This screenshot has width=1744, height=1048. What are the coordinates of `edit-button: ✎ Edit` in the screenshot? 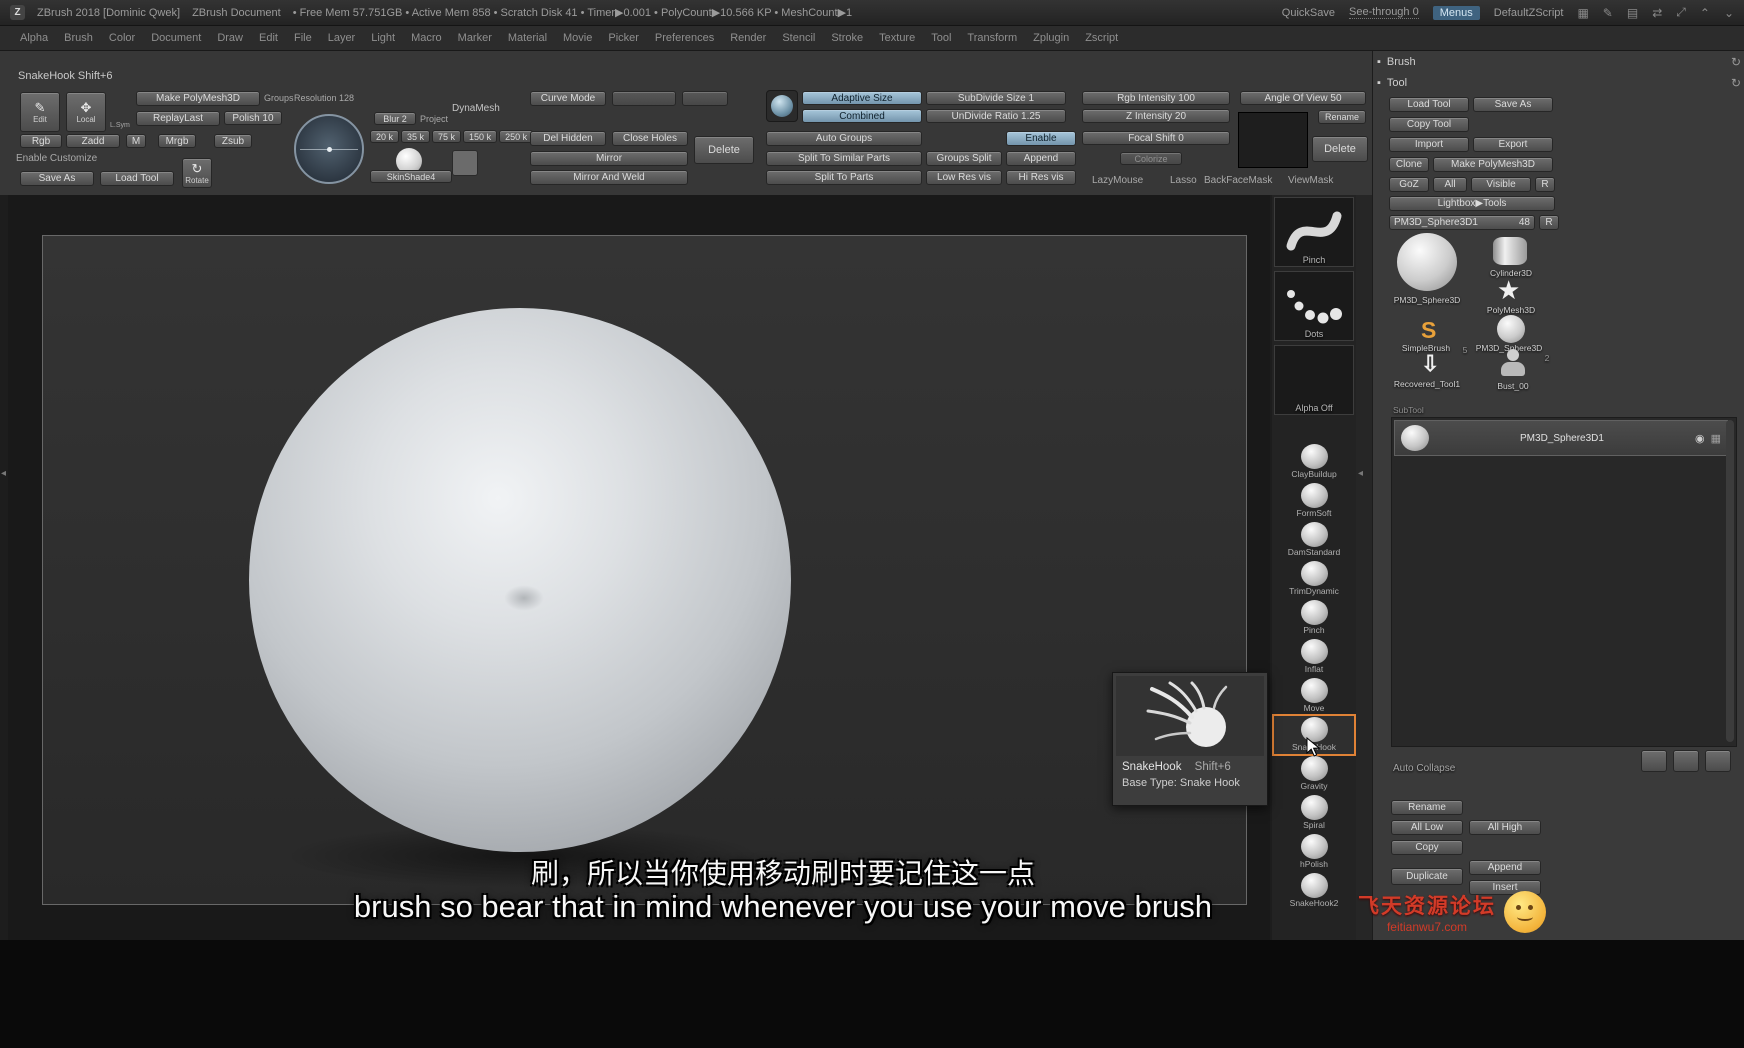 It's located at (40, 112).